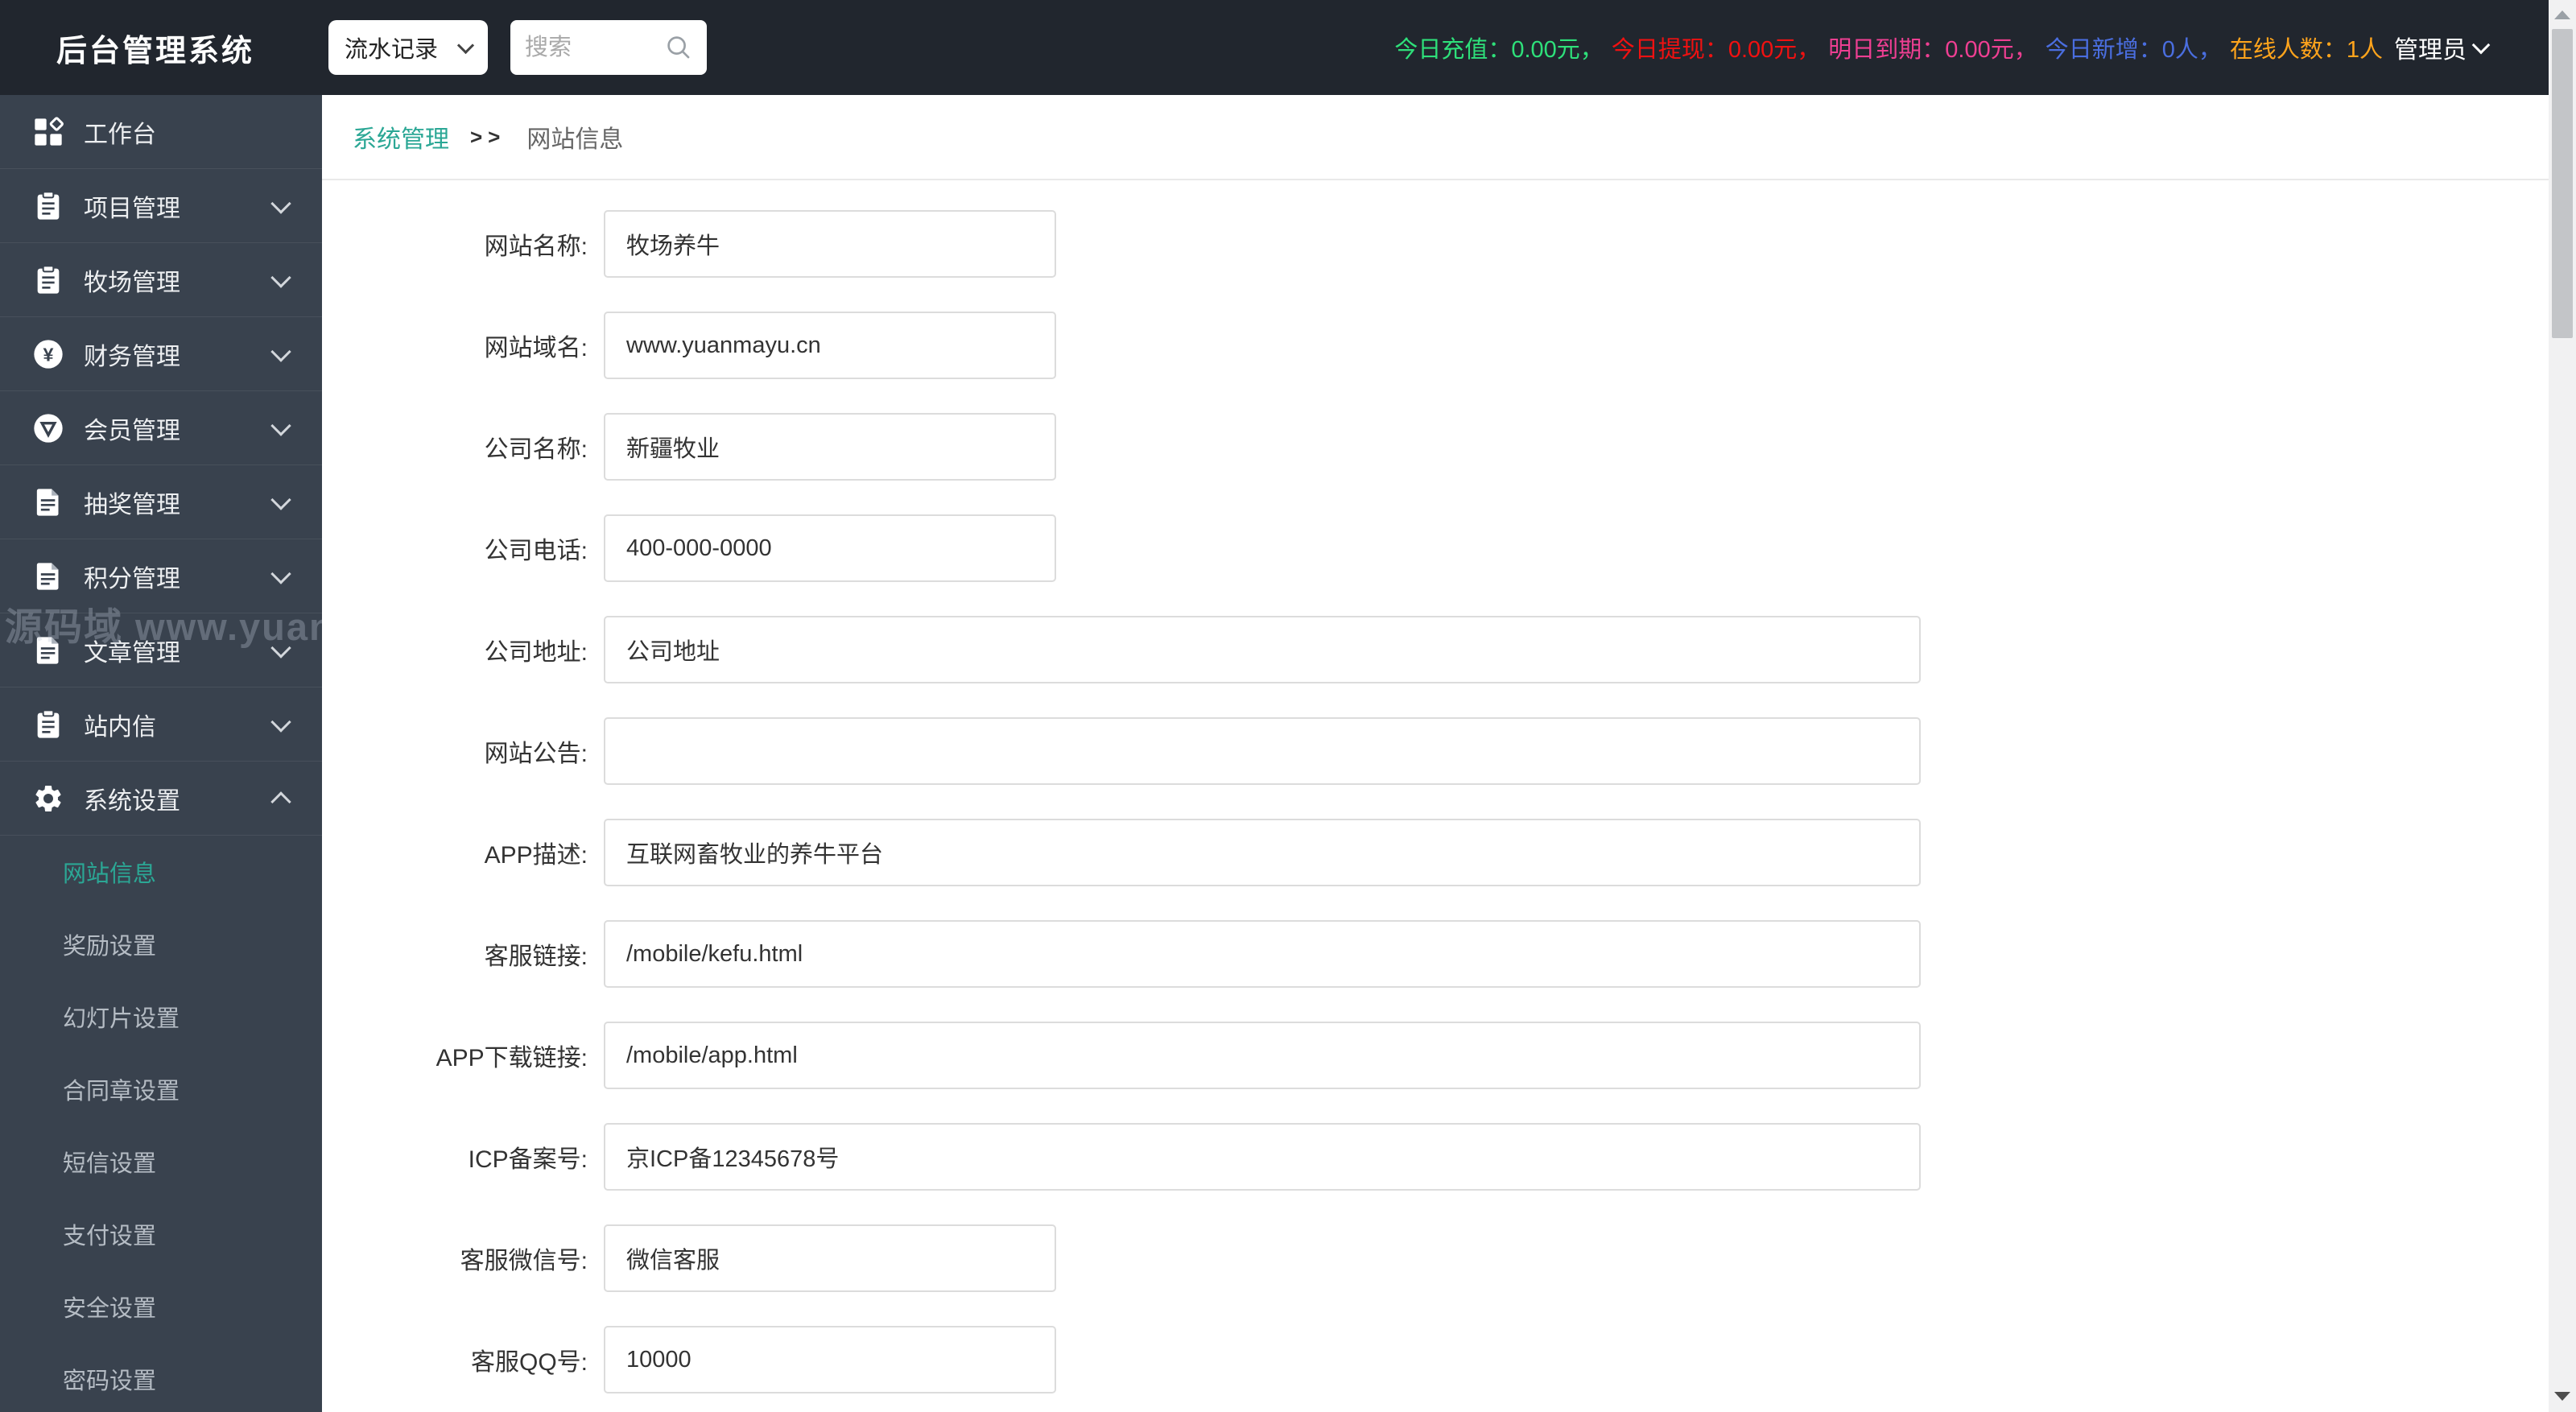 This screenshot has height=1412, width=2576. I want to click on company-address-input, so click(1262, 649).